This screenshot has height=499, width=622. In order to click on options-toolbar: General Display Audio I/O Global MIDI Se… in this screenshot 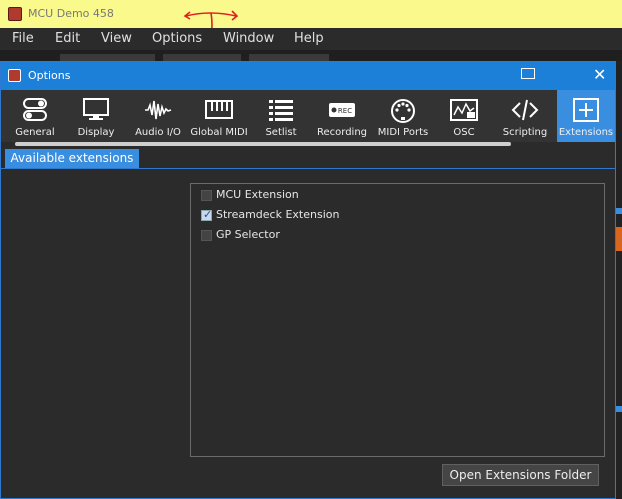, I will do `click(308, 116)`.